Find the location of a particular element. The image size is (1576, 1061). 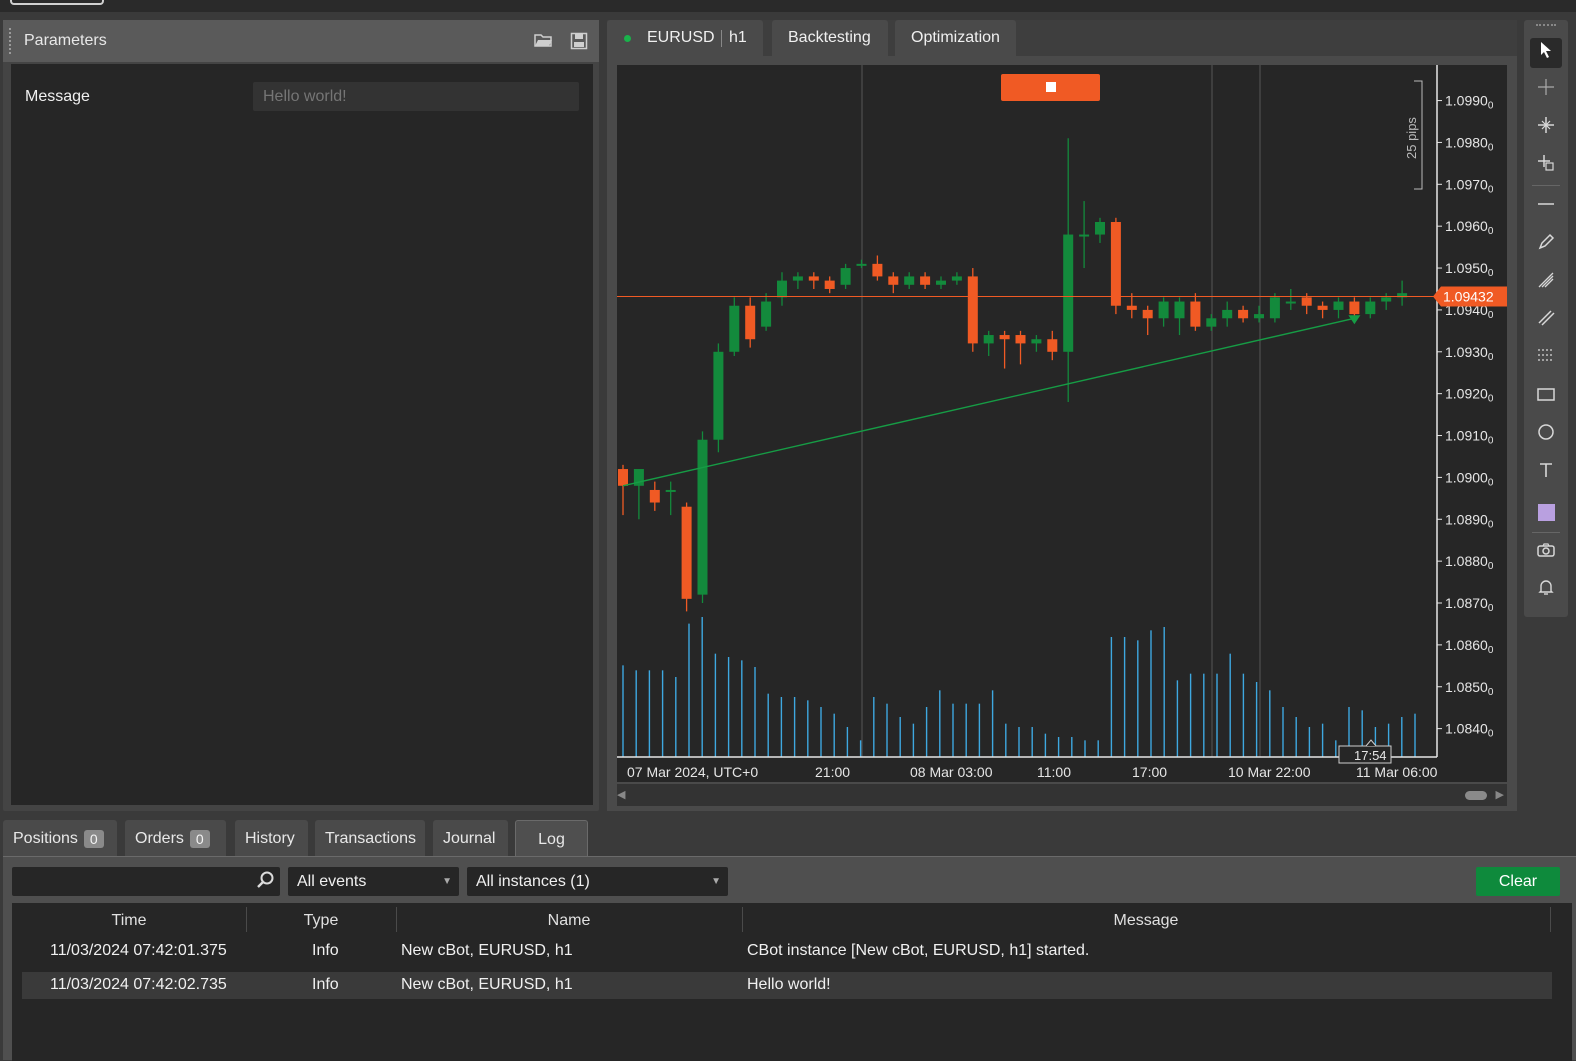

ellipse-icon is located at coordinates (1546, 435).